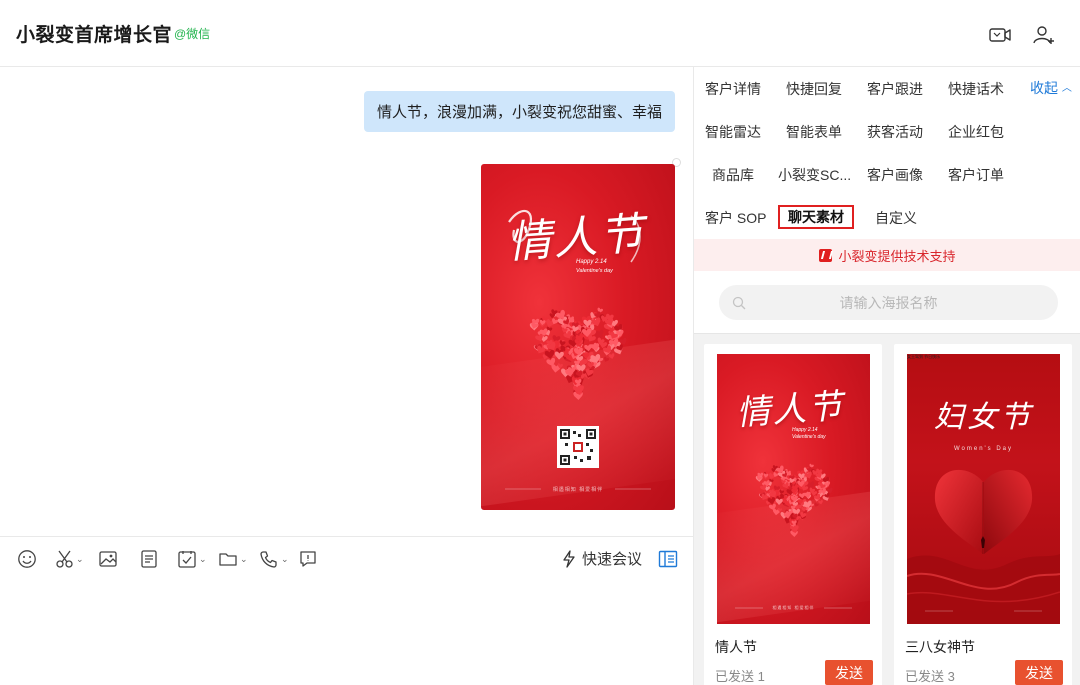  Describe the element at coordinates (895, 132) in the screenshot. I see `tab-acquisition-campaign: 获客活动` at that location.